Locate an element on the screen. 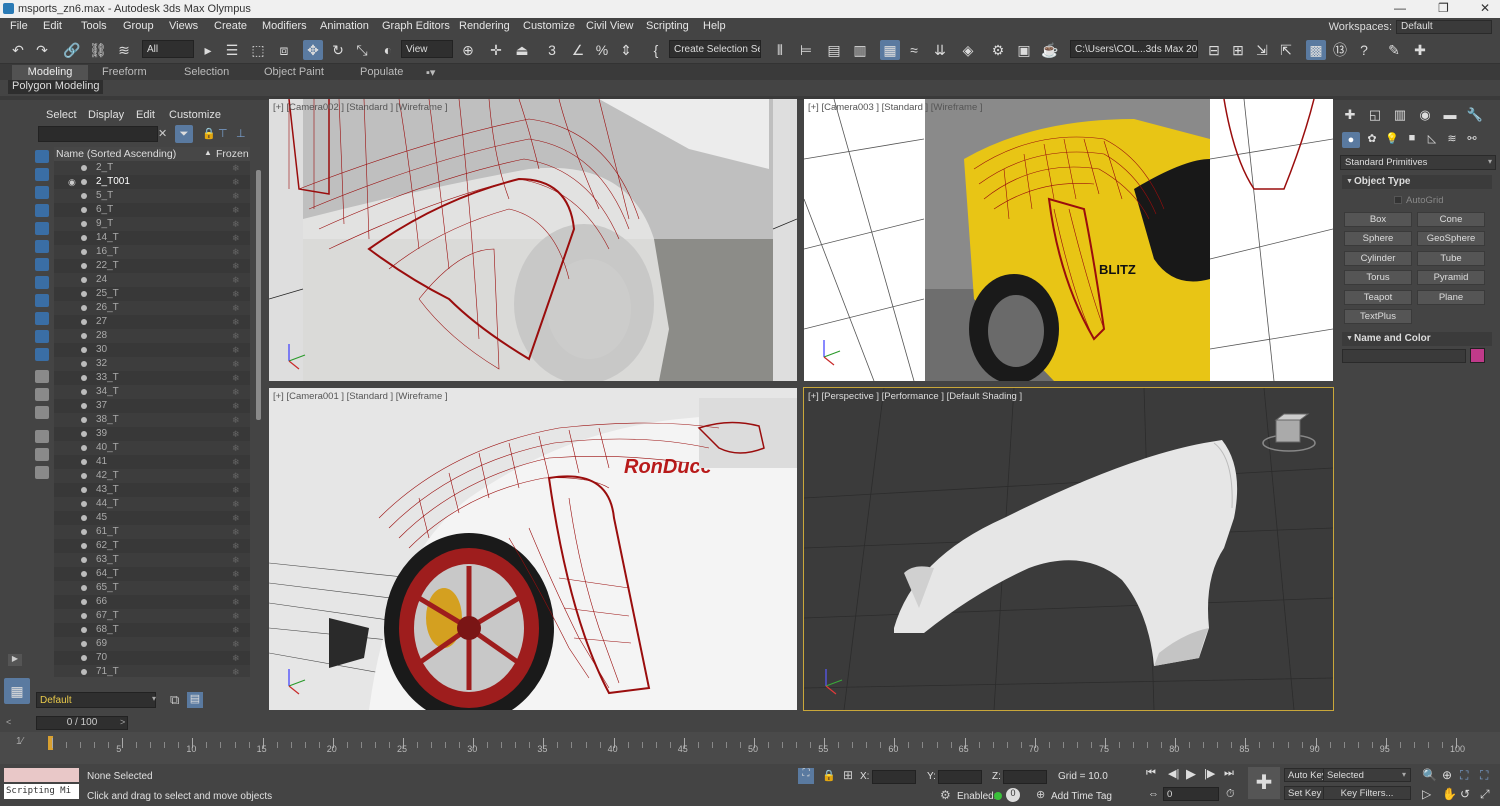 This screenshot has width=1500, height=806. list-item: 45 ❄ is located at coordinates (152, 518).